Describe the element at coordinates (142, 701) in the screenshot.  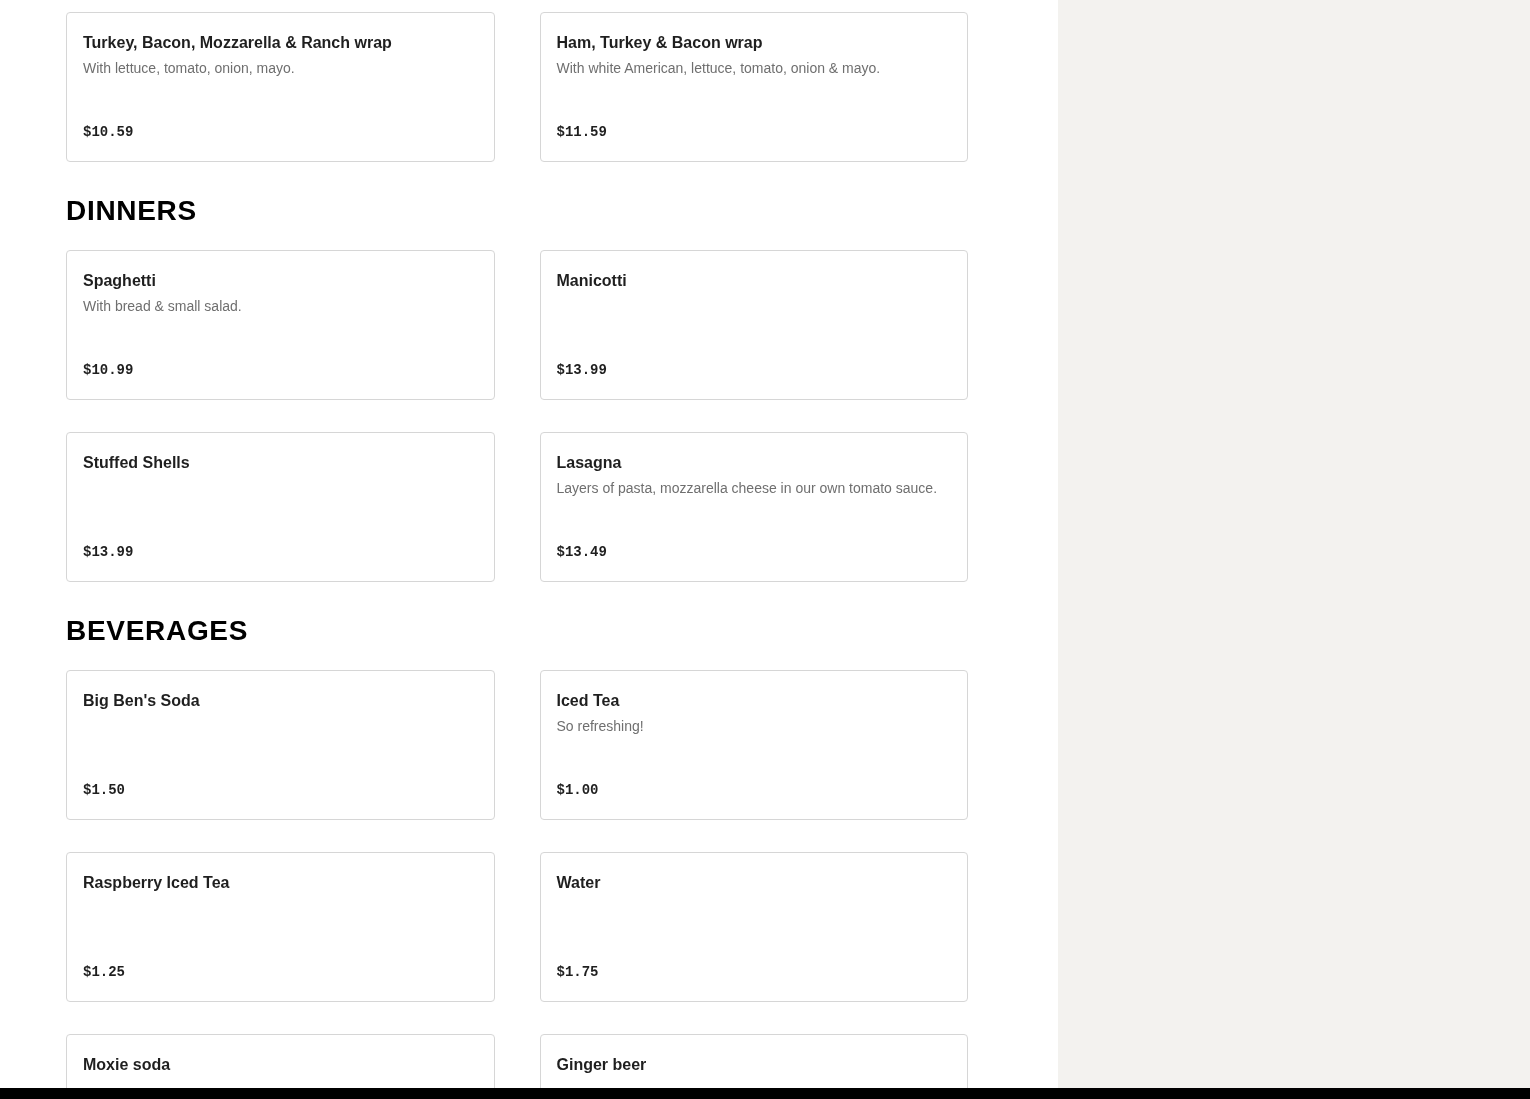
I see `item-name: Big Ben's Soda` at that location.